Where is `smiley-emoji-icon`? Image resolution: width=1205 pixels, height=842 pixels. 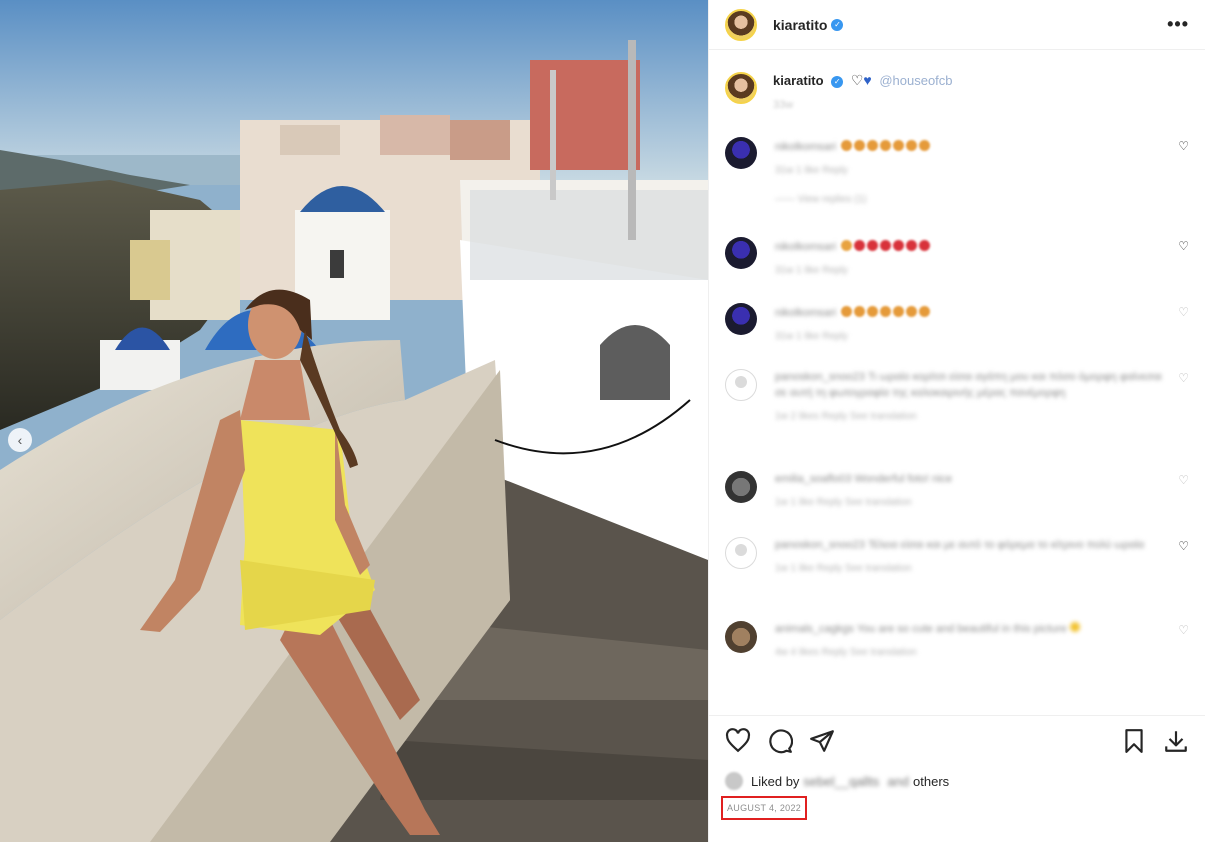 smiley-emoji-icon is located at coordinates (1074, 627).